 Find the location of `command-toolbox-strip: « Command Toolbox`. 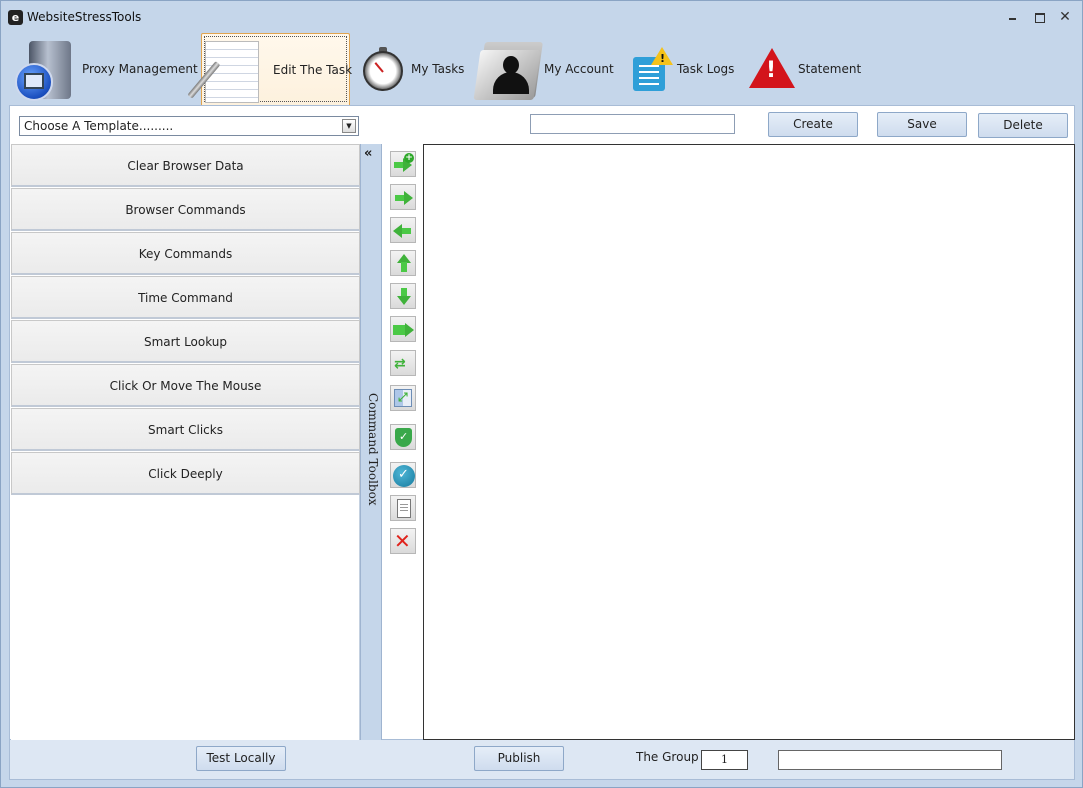

command-toolbox-strip: « Command Toolbox is located at coordinates (371, 442).